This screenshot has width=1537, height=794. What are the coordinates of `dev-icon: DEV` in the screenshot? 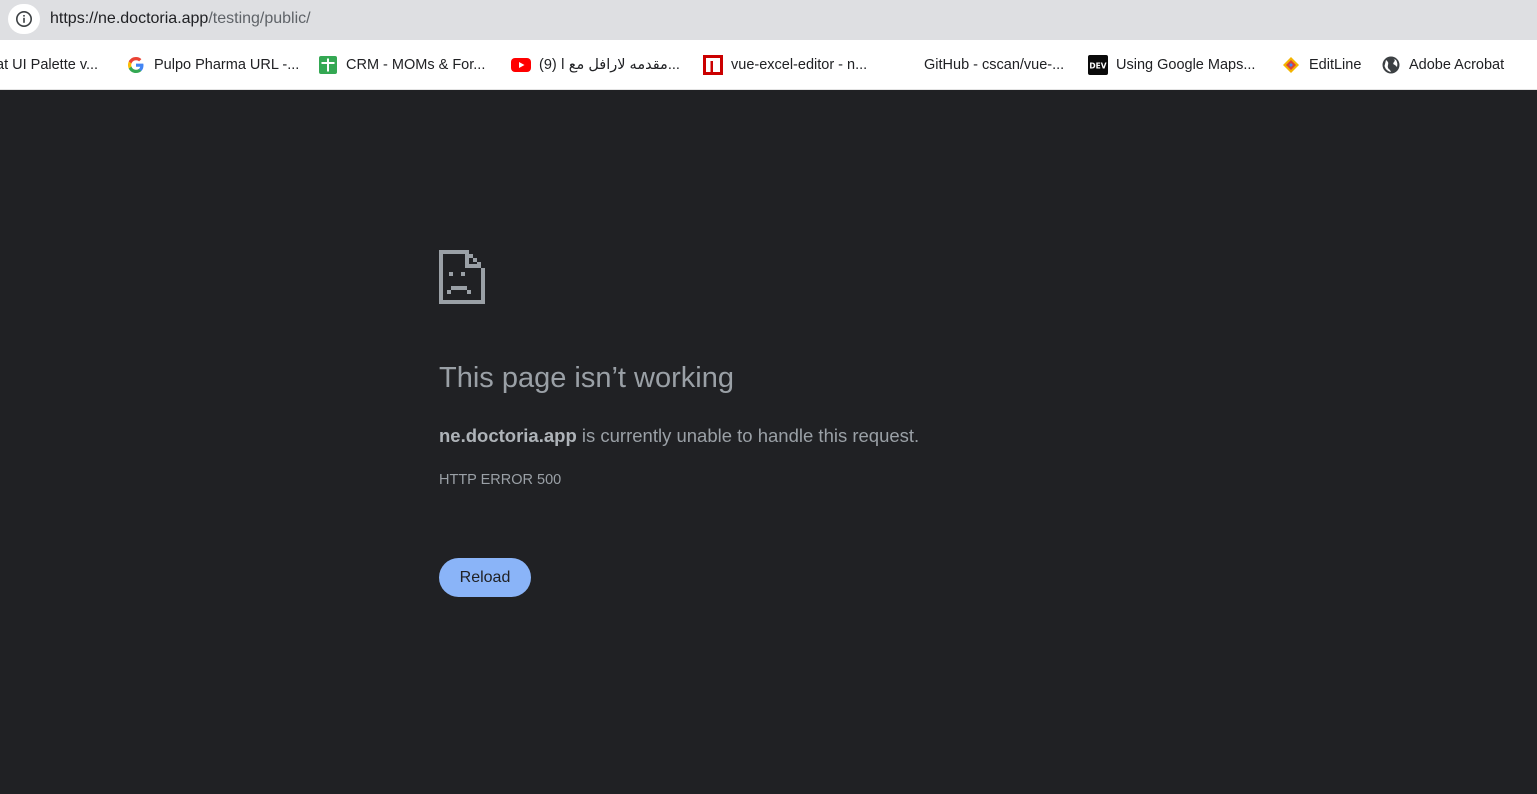 It's located at (1098, 65).